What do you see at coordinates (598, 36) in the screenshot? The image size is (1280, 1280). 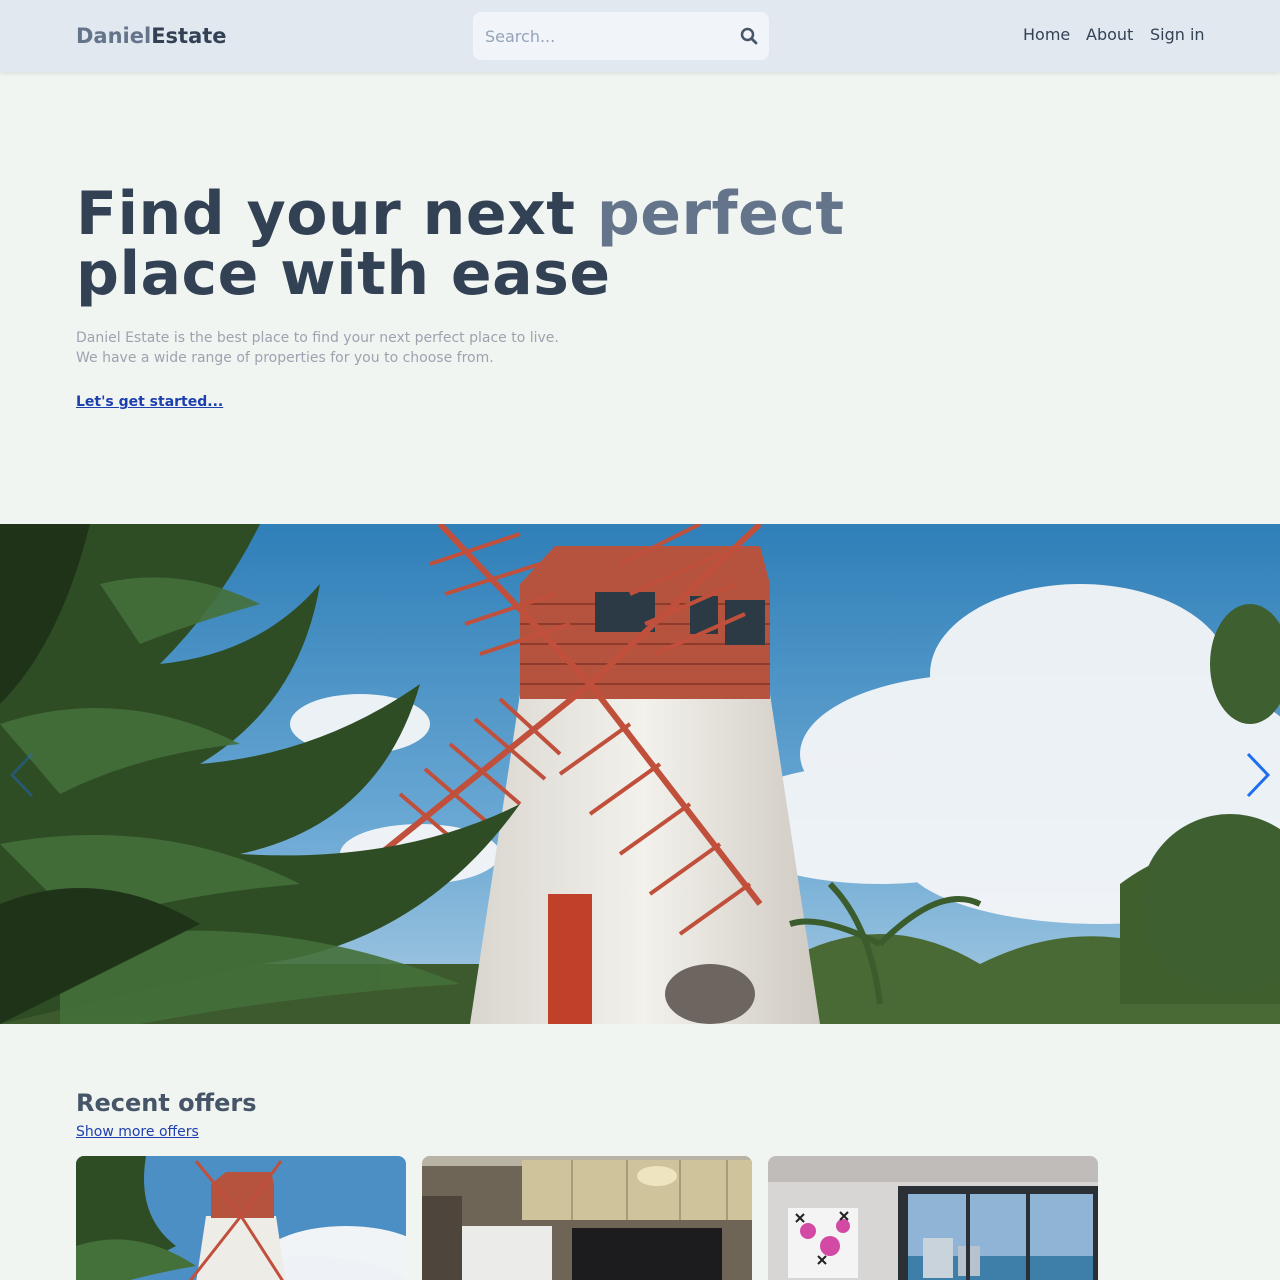 I see `search-input` at bounding box center [598, 36].